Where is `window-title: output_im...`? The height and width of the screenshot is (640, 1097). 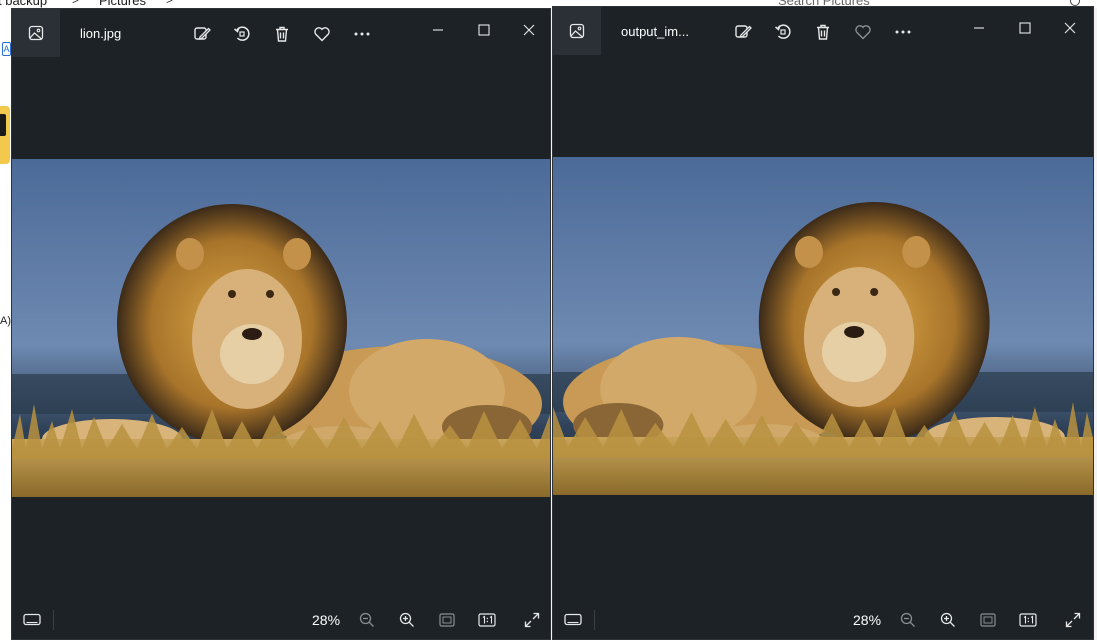
window-title: output_im... is located at coordinates (655, 31).